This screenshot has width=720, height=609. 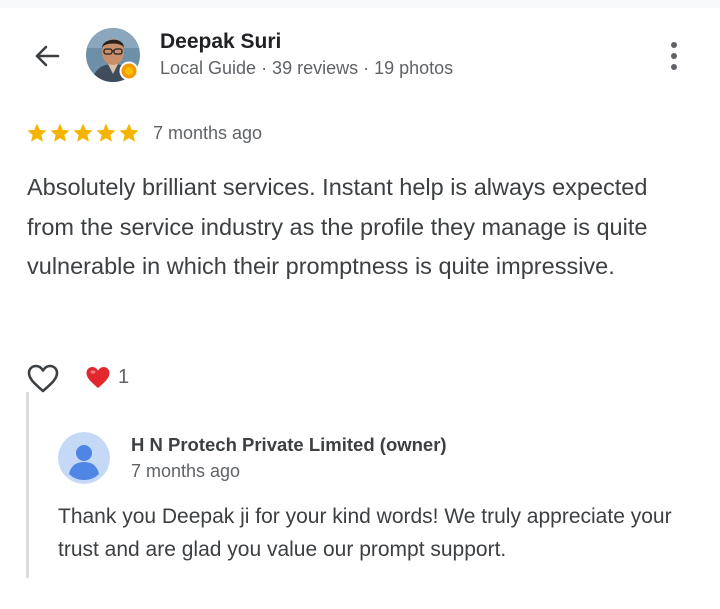 I want to click on like-button, so click(x=43, y=379).